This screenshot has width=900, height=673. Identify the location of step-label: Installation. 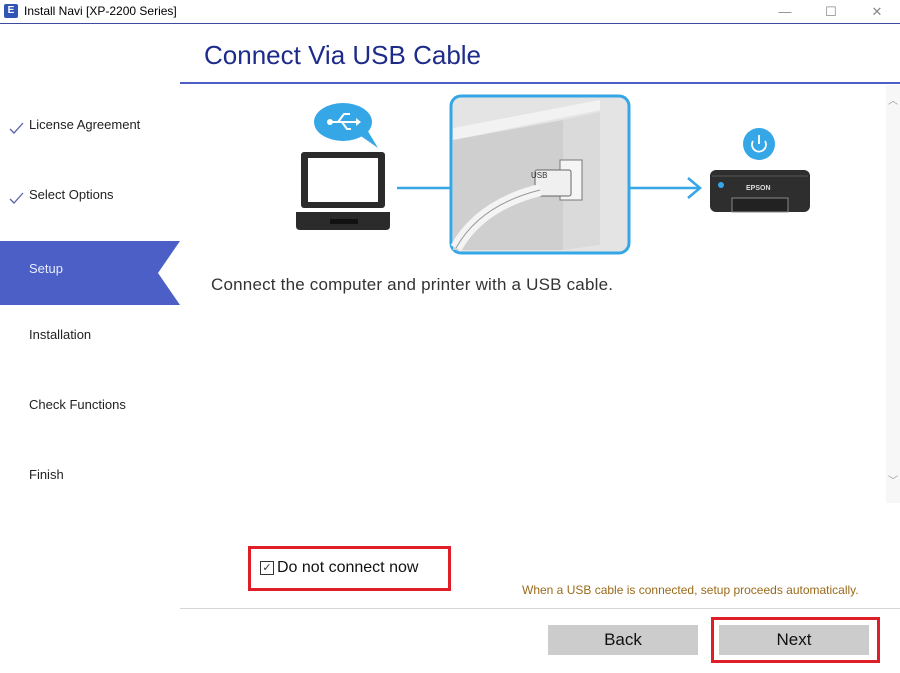
(60, 334).